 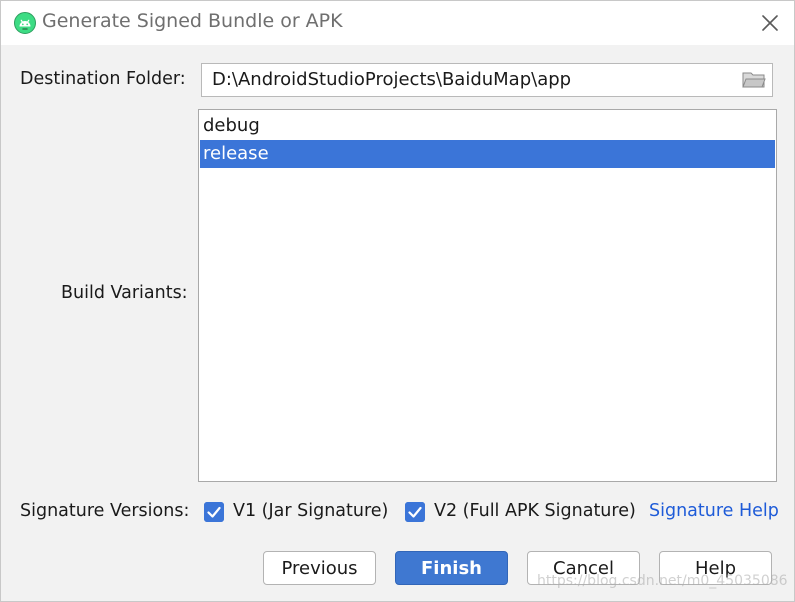 What do you see at coordinates (25, 23) in the screenshot?
I see `android-studio-icon` at bounding box center [25, 23].